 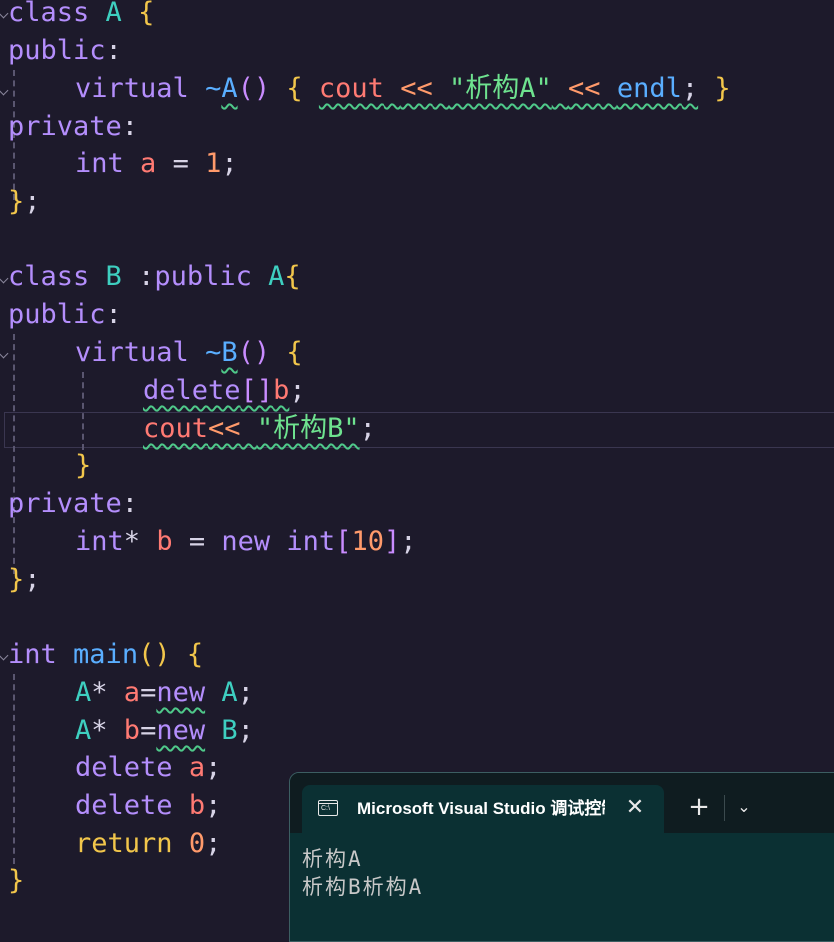 What do you see at coordinates (259, 429) in the screenshot?
I see `code-line-12: cout<< "析构B";` at bounding box center [259, 429].